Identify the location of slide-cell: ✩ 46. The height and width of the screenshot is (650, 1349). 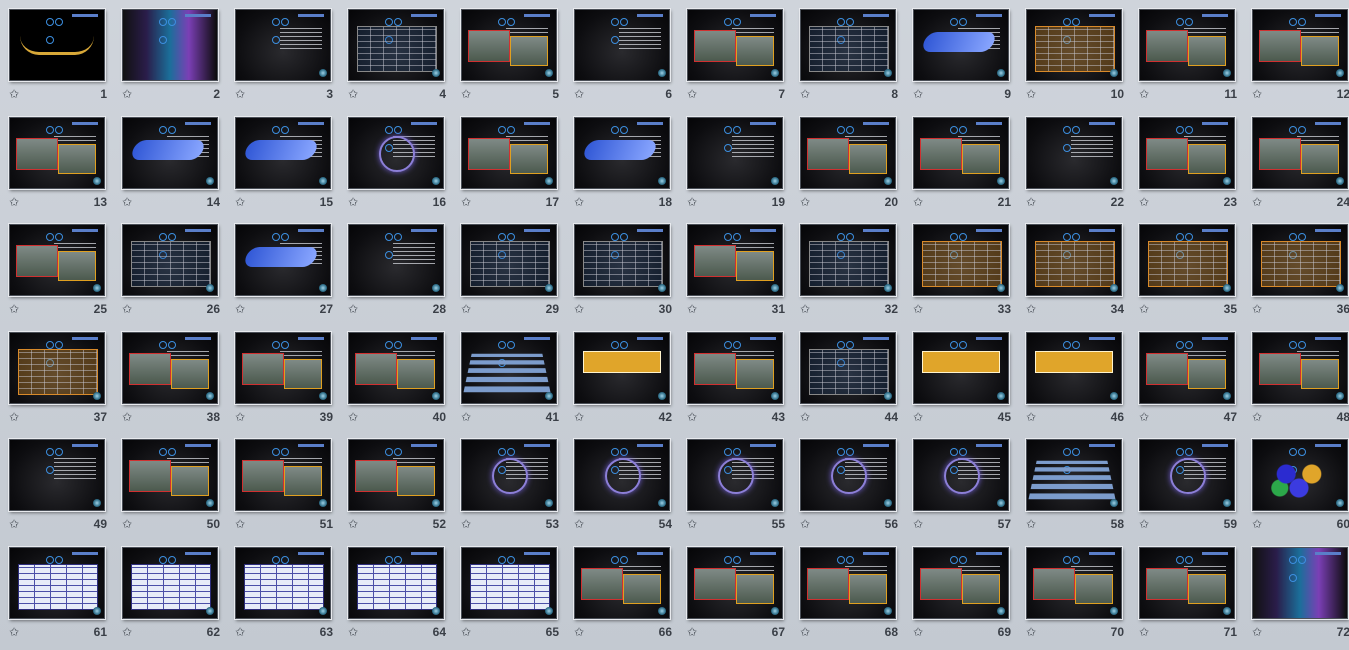
(1075, 377).